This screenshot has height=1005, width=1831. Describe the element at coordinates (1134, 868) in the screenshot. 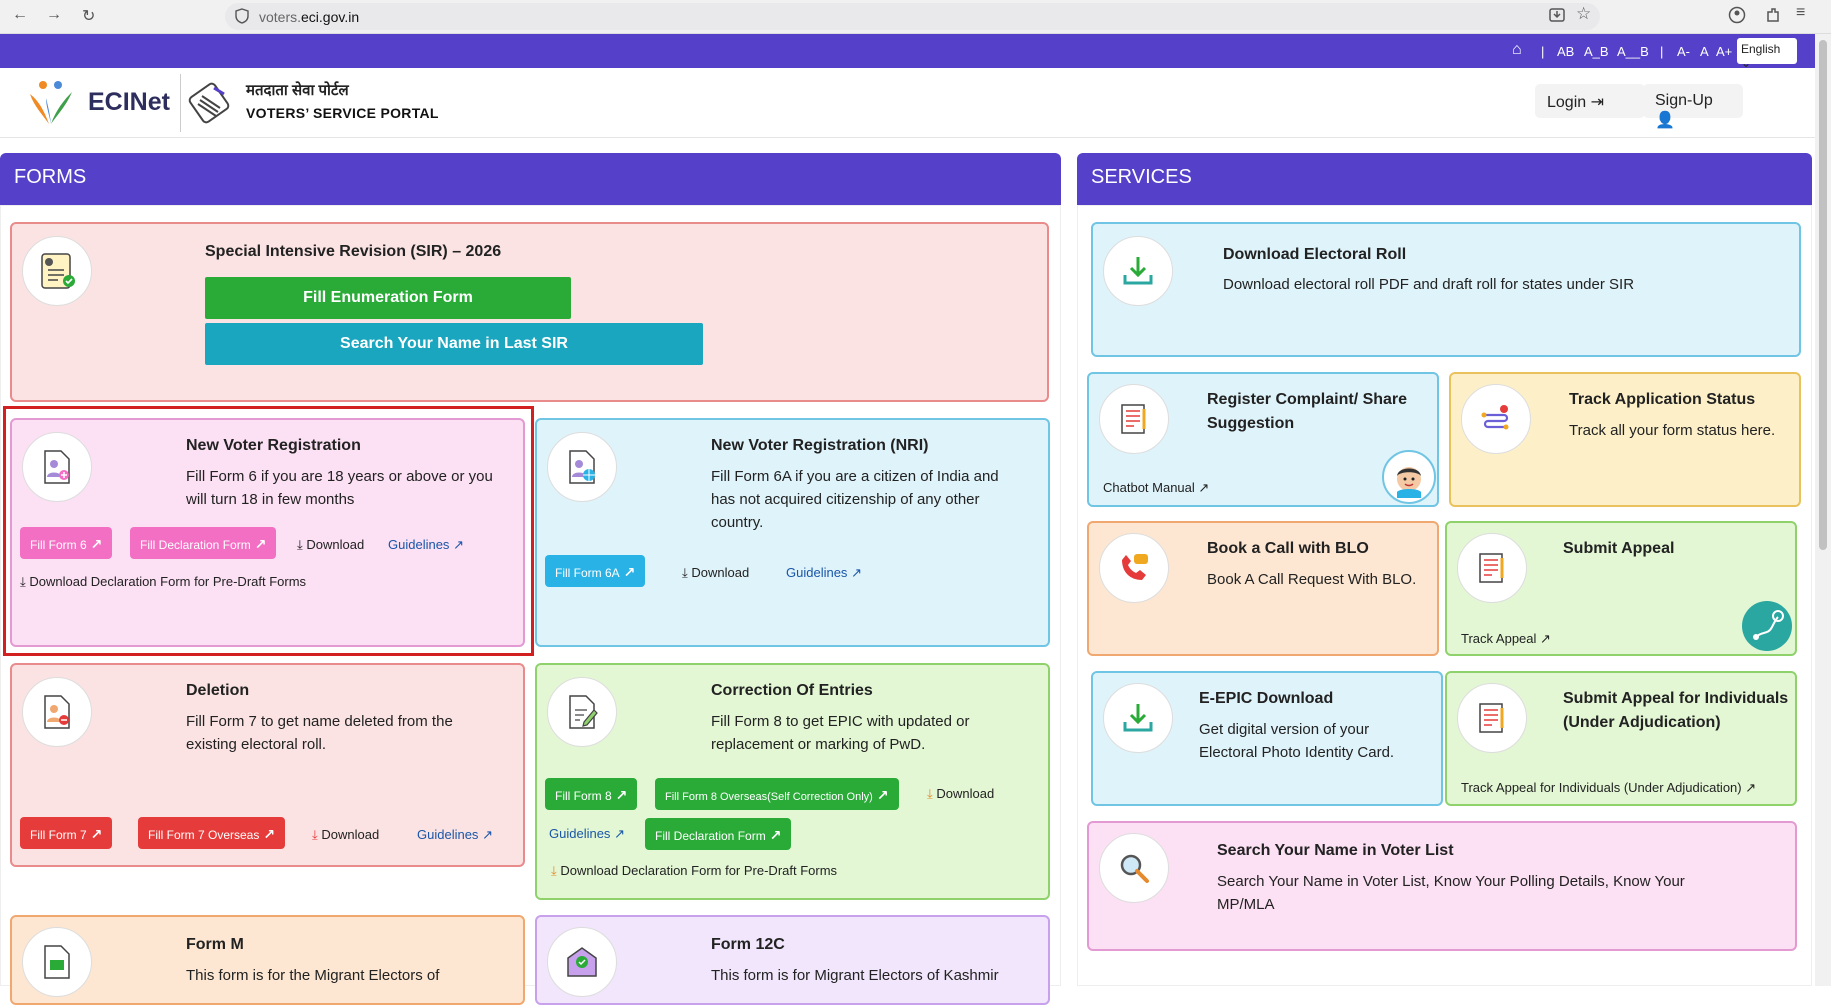

I see `search-icon` at that location.